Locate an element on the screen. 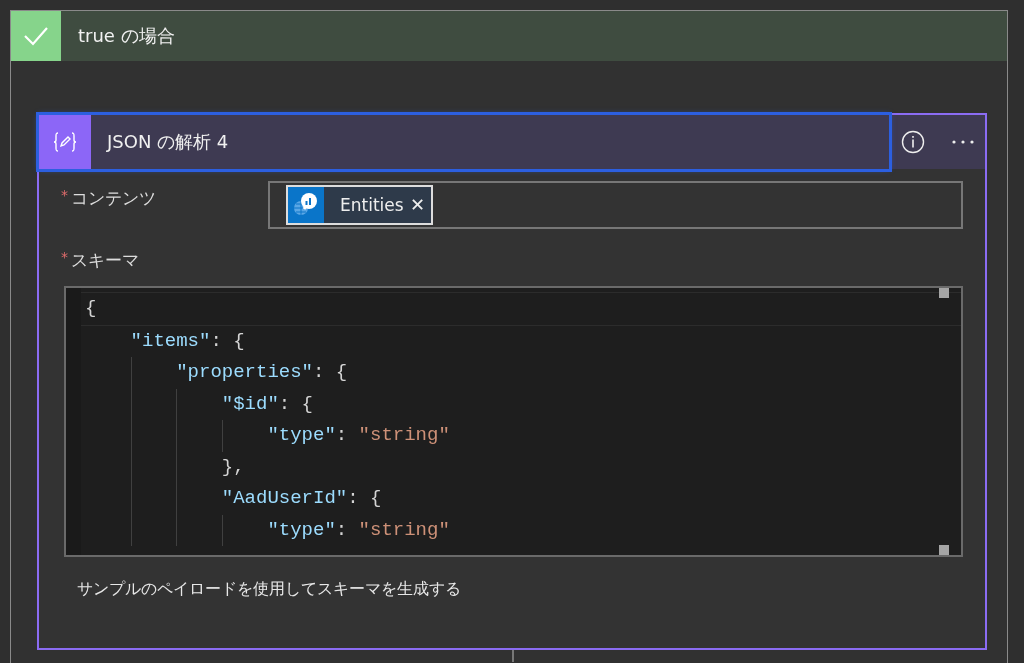 The image size is (1024, 663). connector-line is located at coordinates (513, 656).